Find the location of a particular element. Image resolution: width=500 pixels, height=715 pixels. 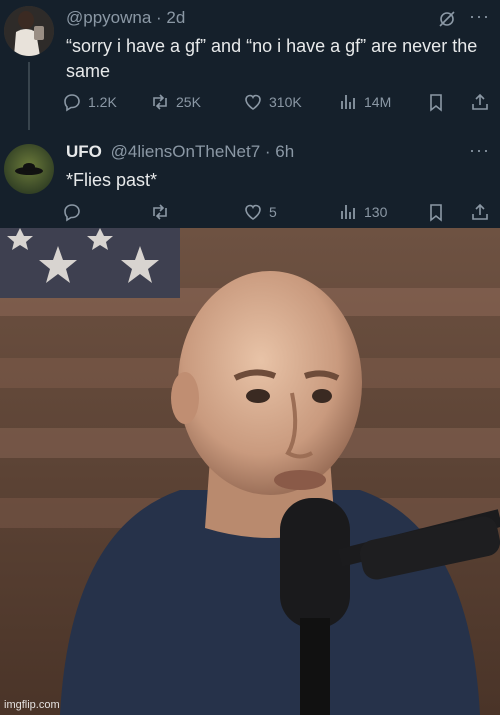

like-button: 5 is located at coordinates (260, 212).